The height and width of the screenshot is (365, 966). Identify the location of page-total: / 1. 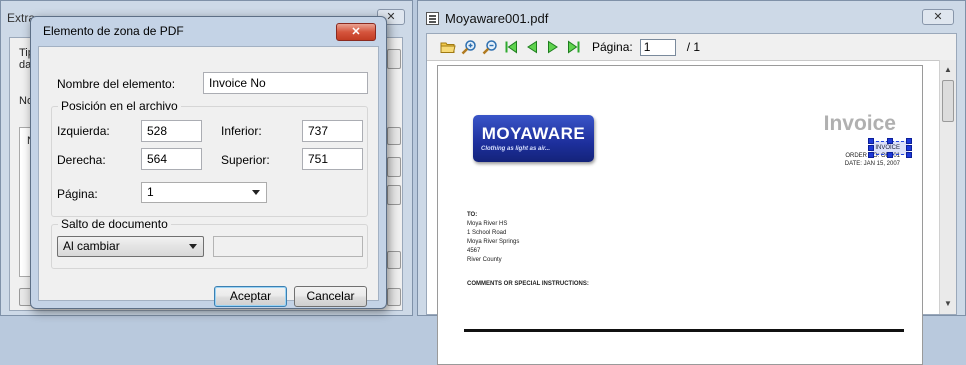
(693, 47).